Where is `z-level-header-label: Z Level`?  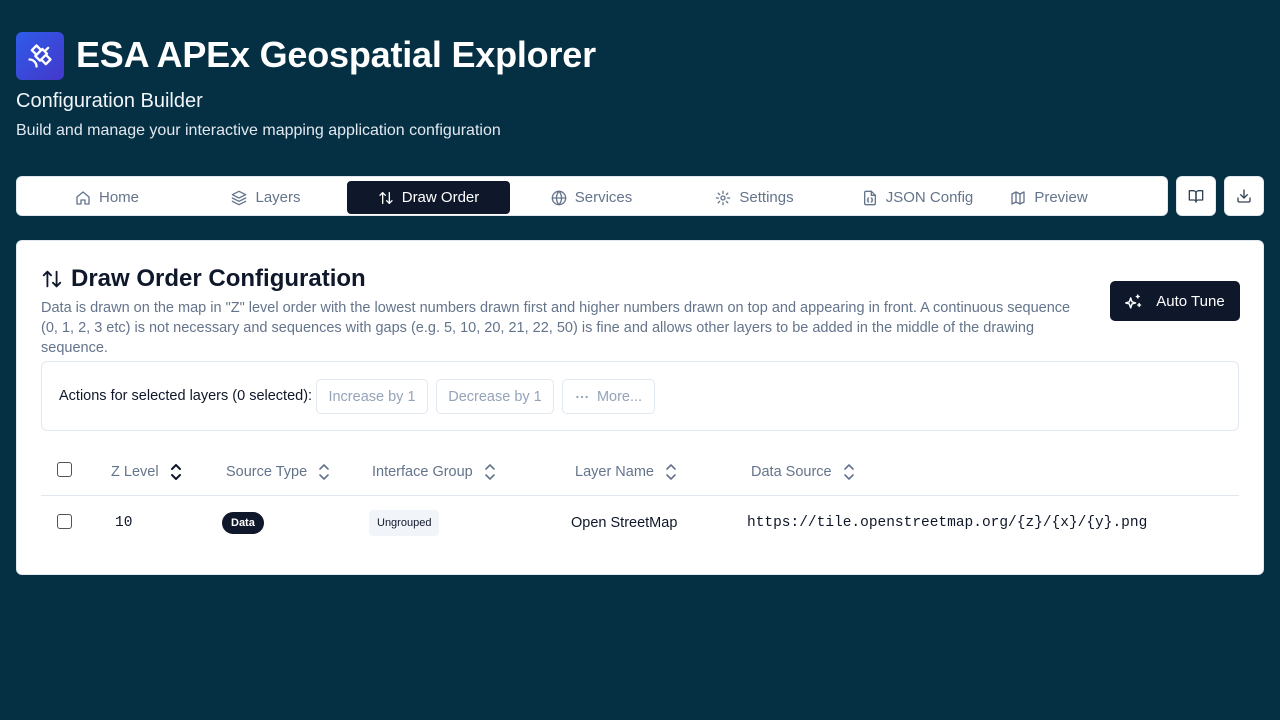 z-level-header-label: Z Level is located at coordinates (135, 472).